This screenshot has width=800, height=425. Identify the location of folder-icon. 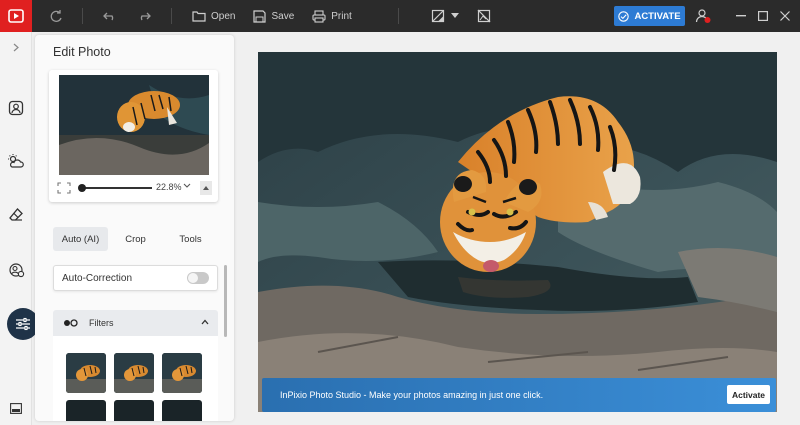
(199, 16).